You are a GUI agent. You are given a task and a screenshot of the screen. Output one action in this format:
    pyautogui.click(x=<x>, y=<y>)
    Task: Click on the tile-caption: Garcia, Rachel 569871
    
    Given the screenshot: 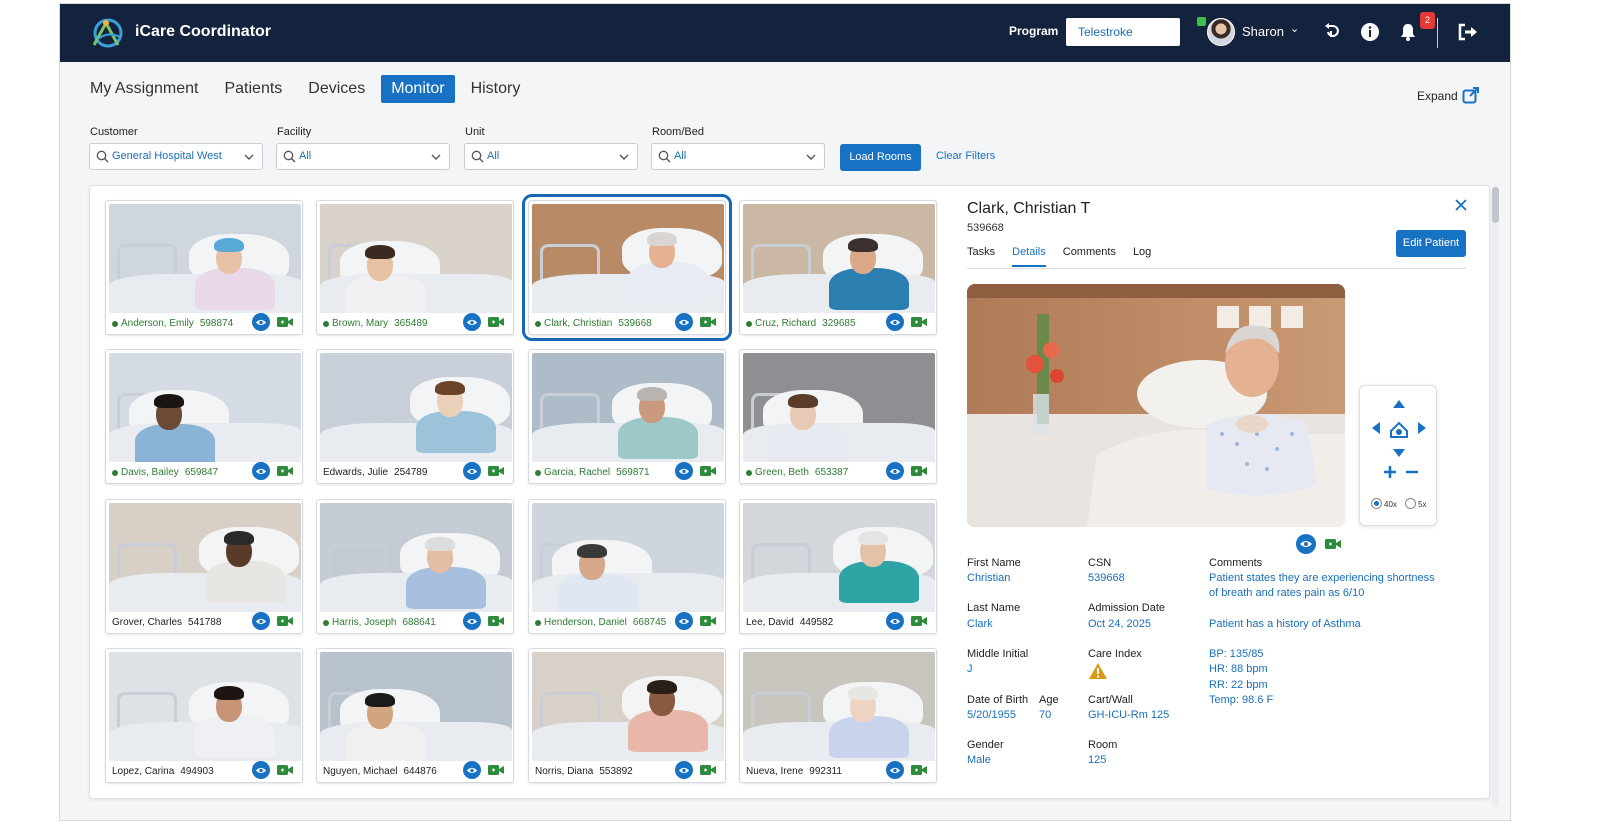 What is the action you would take?
    pyautogui.click(x=592, y=472)
    